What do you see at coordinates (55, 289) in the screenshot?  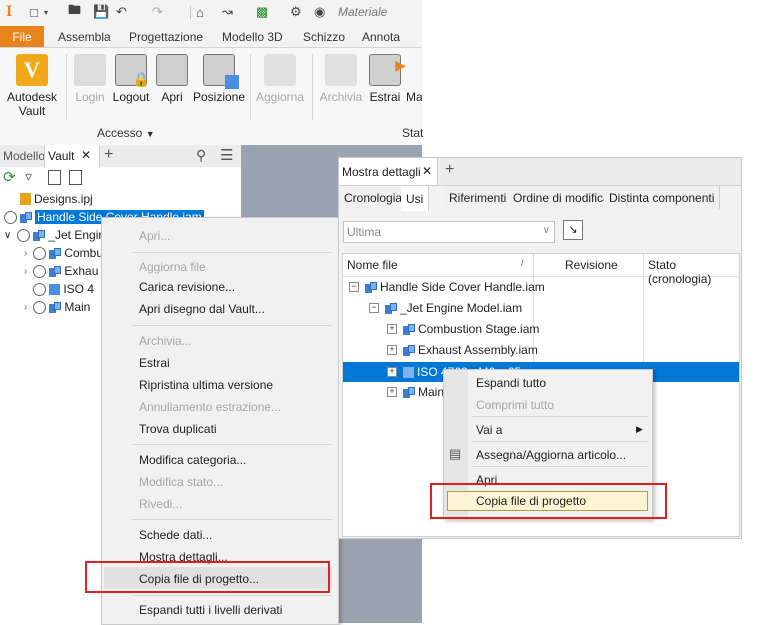 I see `part-icon` at bounding box center [55, 289].